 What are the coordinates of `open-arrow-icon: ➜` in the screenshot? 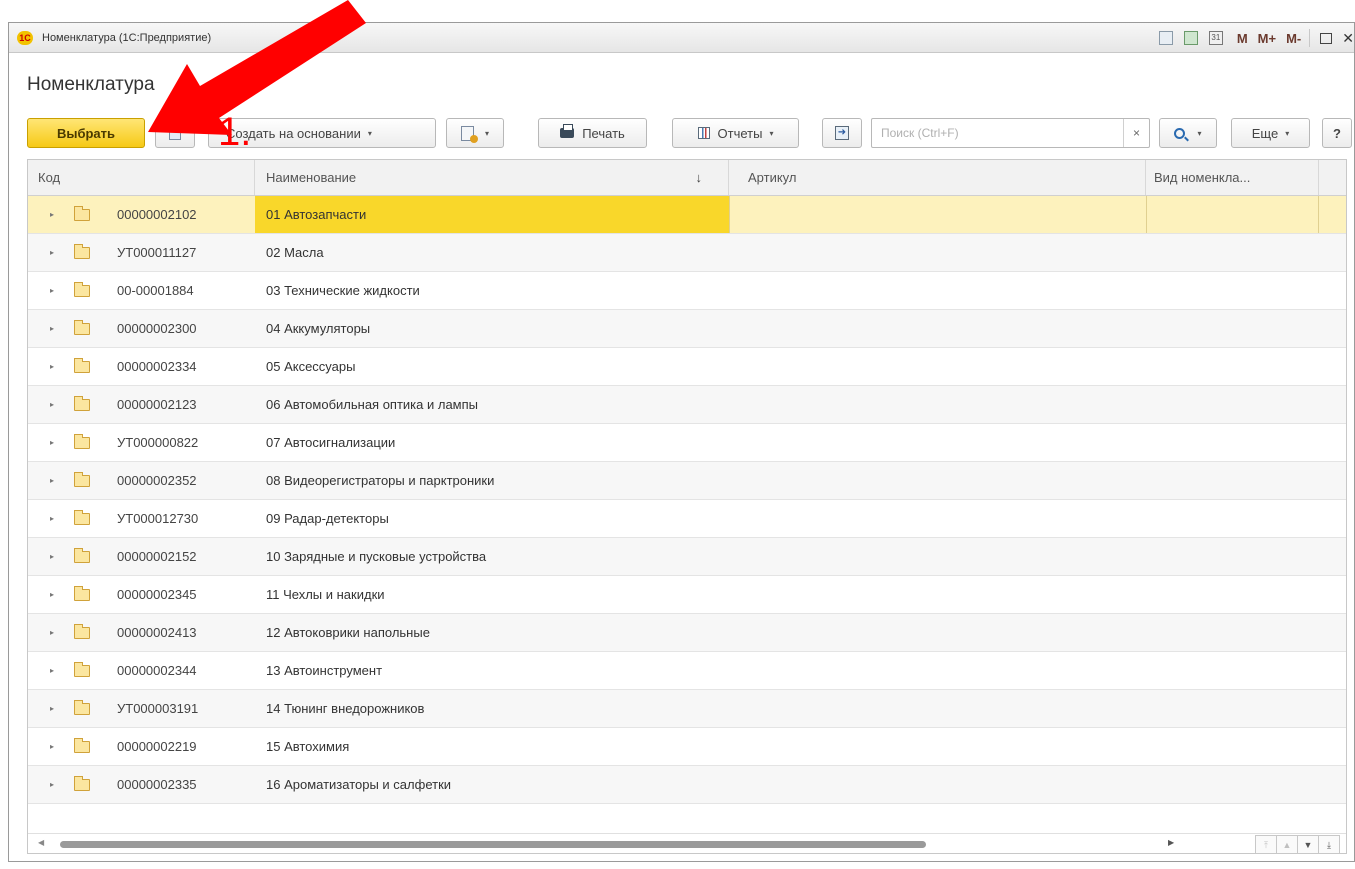 It's located at (842, 133).